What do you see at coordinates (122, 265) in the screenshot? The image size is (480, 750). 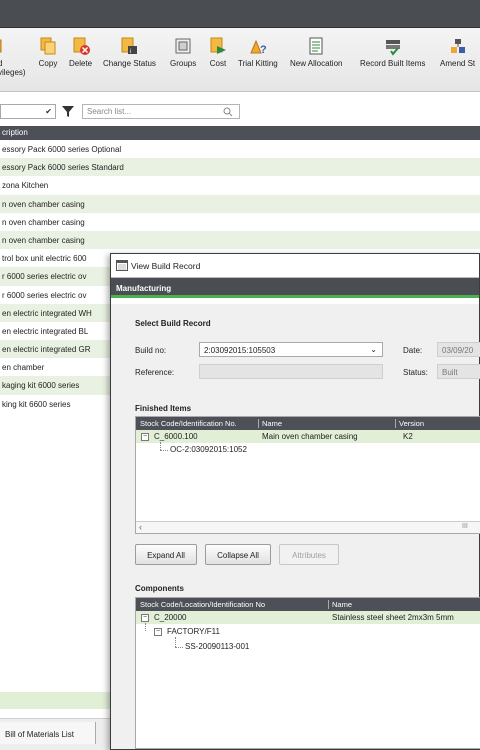 I see `window-icon` at bounding box center [122, 265].